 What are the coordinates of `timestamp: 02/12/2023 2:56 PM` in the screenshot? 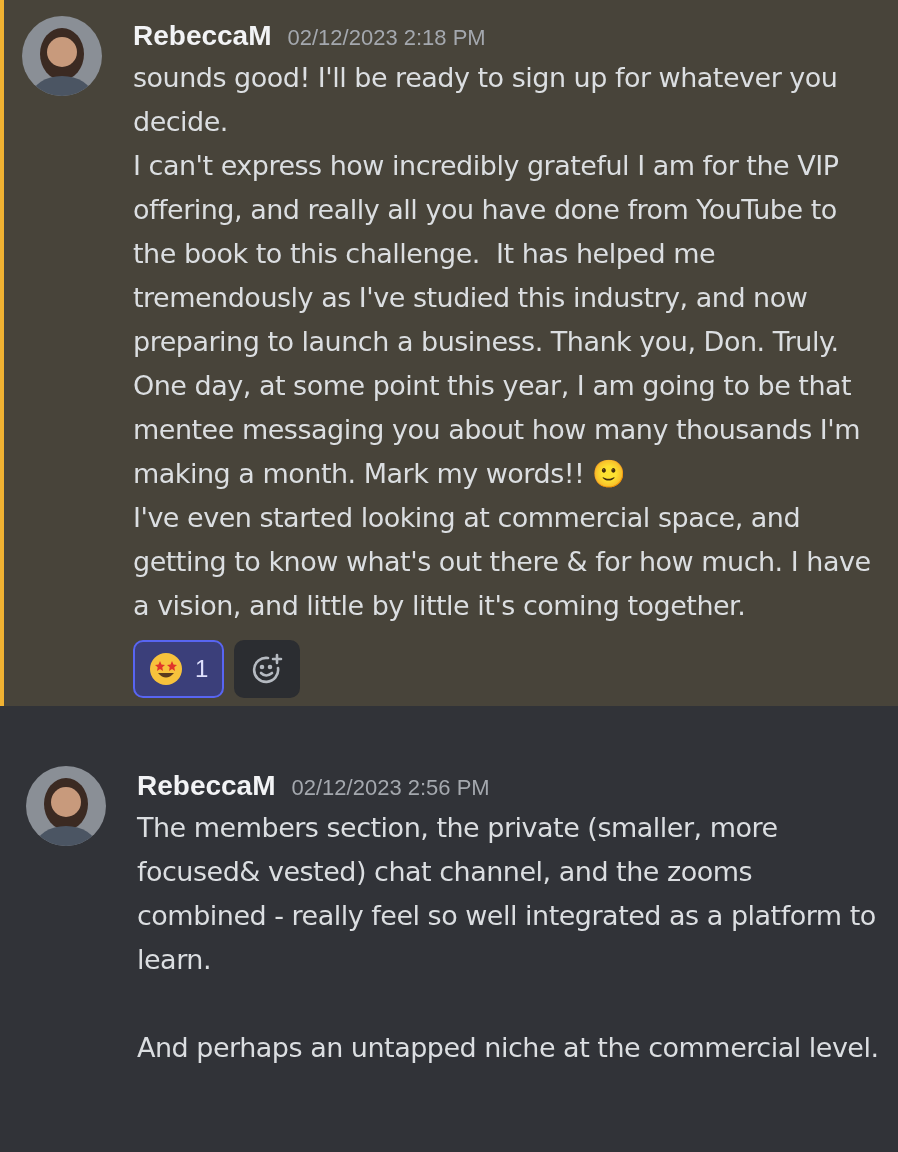 It's located at (390, 788).